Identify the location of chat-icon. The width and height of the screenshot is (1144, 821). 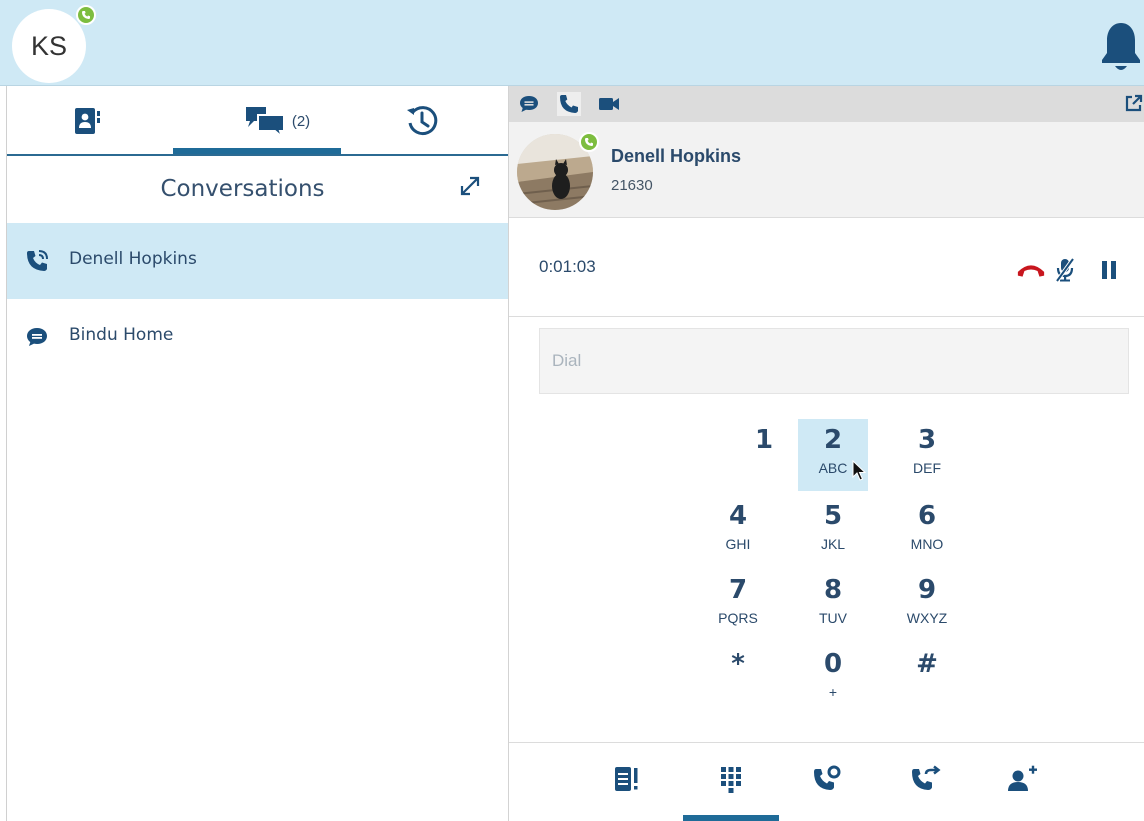
(37, 337).